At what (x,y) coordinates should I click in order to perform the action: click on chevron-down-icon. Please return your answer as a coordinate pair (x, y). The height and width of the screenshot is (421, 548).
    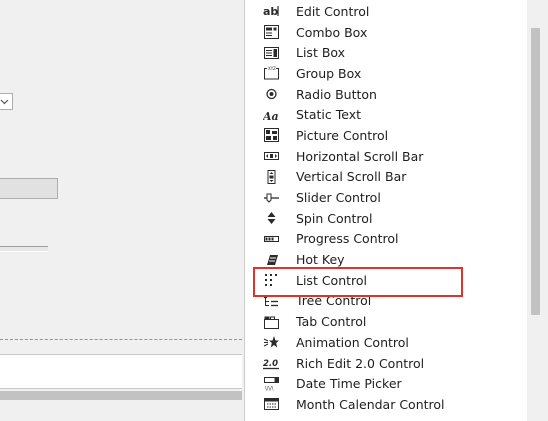
    Looking at the image, I should click on (4, 101).